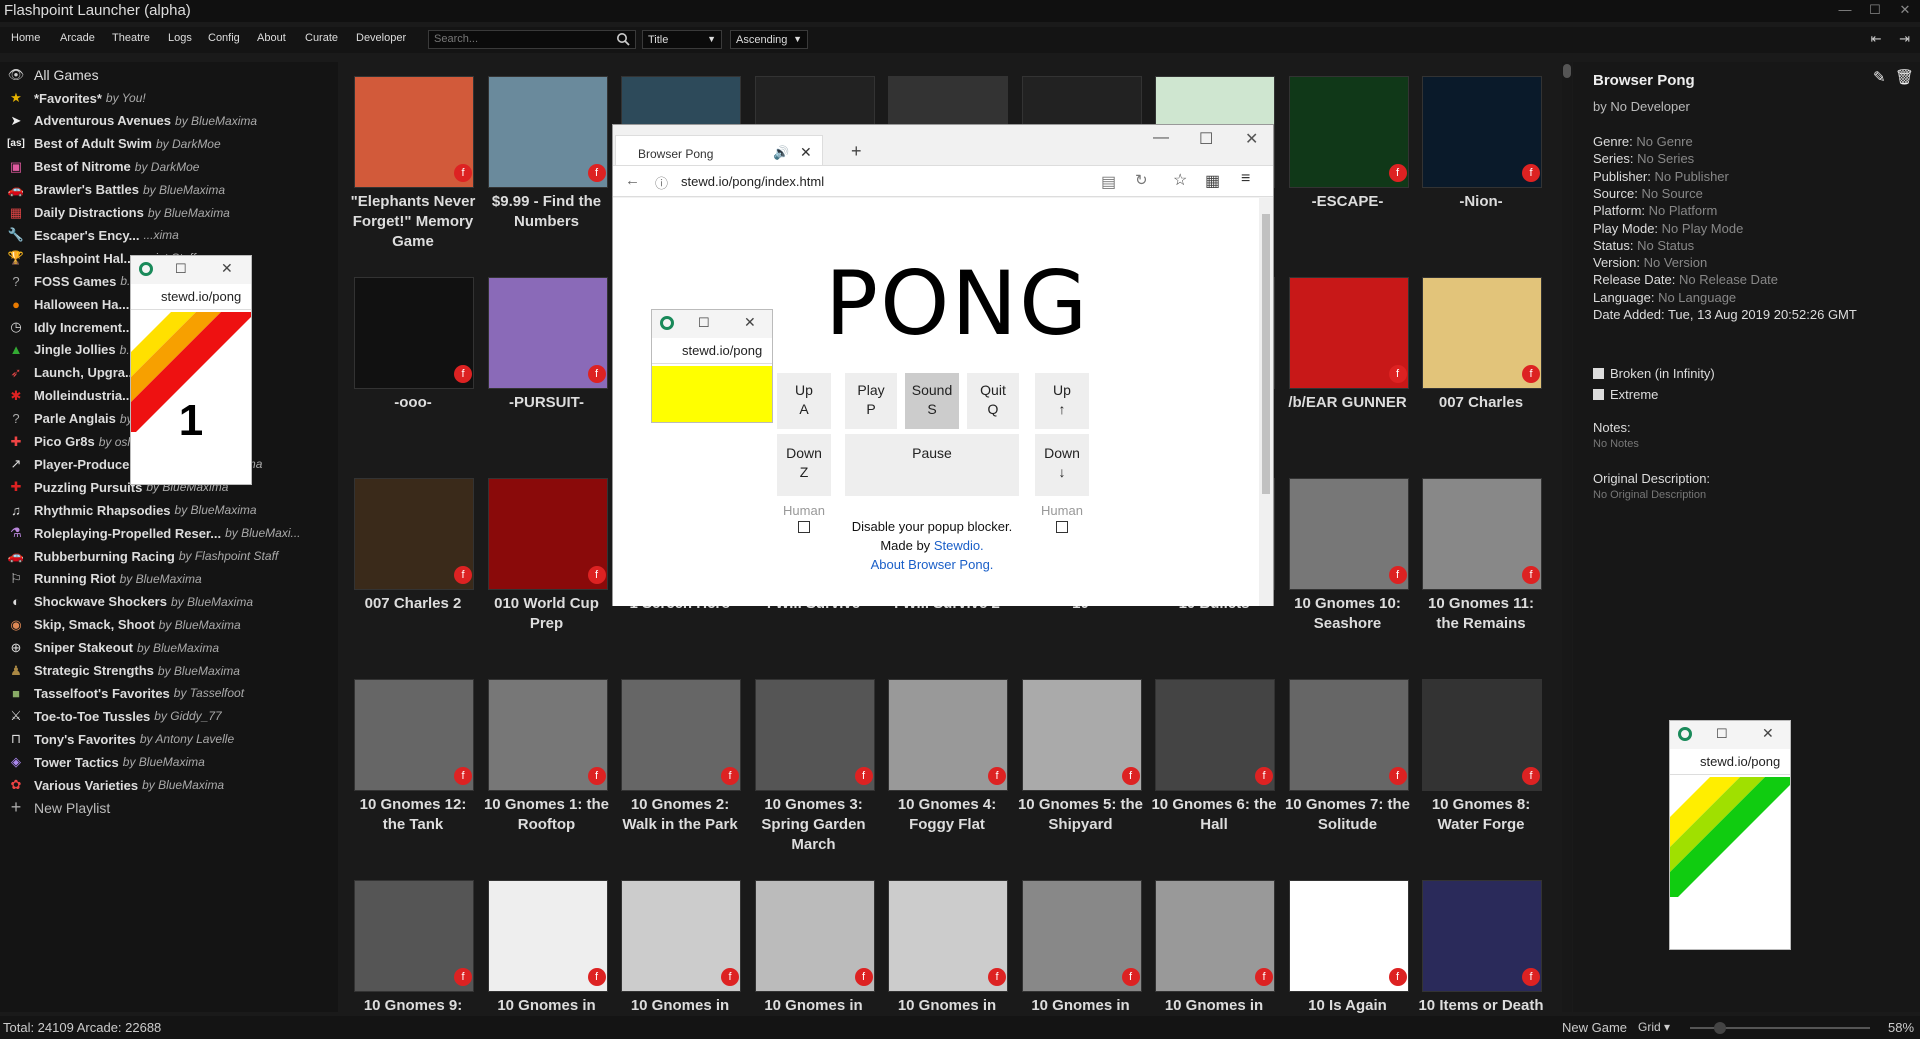  What do you see at coordinates (413, 561) in the screenshot?
I see `game-tile: f 007 Charles 2` at bounding box center [413, 561].